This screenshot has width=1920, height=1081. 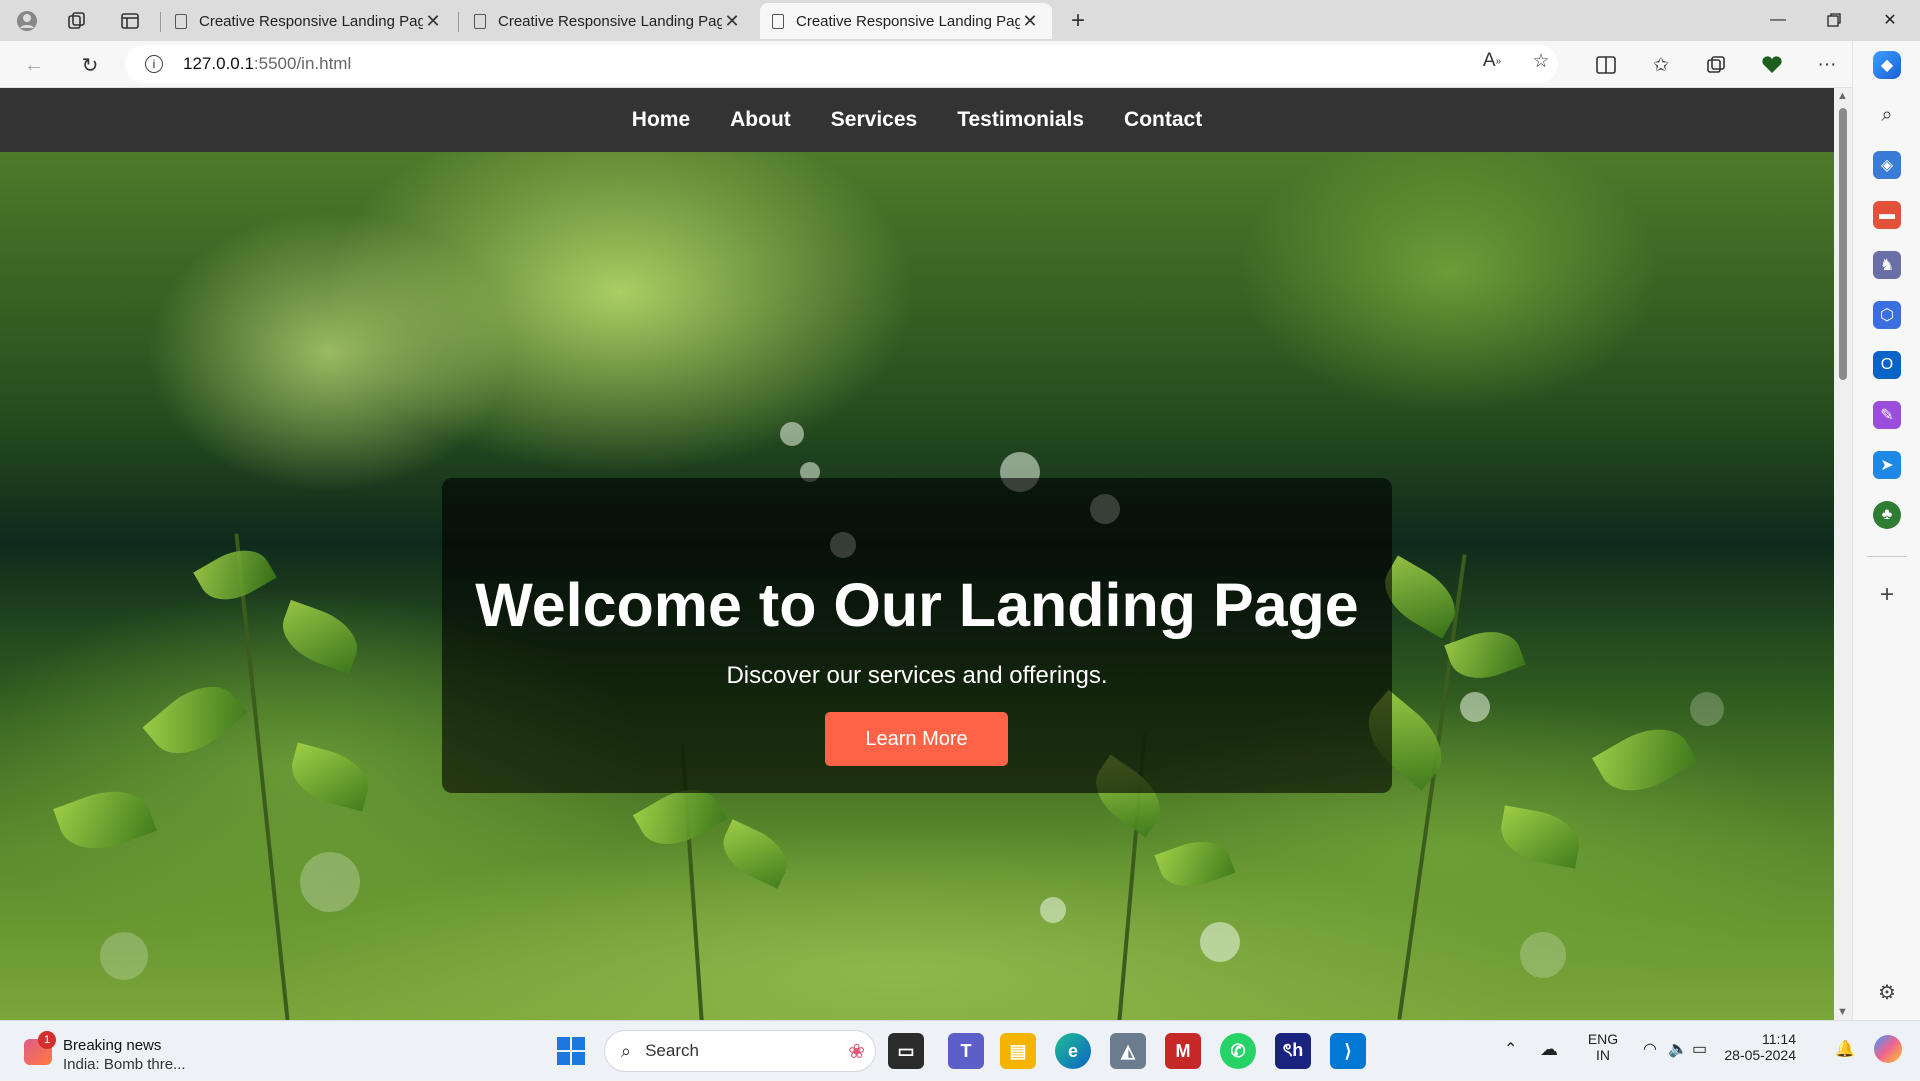 What do you see at coordinates (874, 120) in the screenshot?
I see `nav-services: Services` at bounding box center [874, 120].